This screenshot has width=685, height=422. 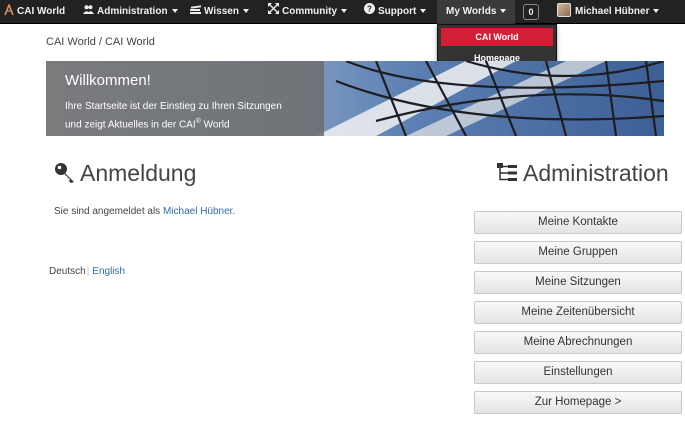 I want to click on cai-logo-icon, so click(x=9, y=10).